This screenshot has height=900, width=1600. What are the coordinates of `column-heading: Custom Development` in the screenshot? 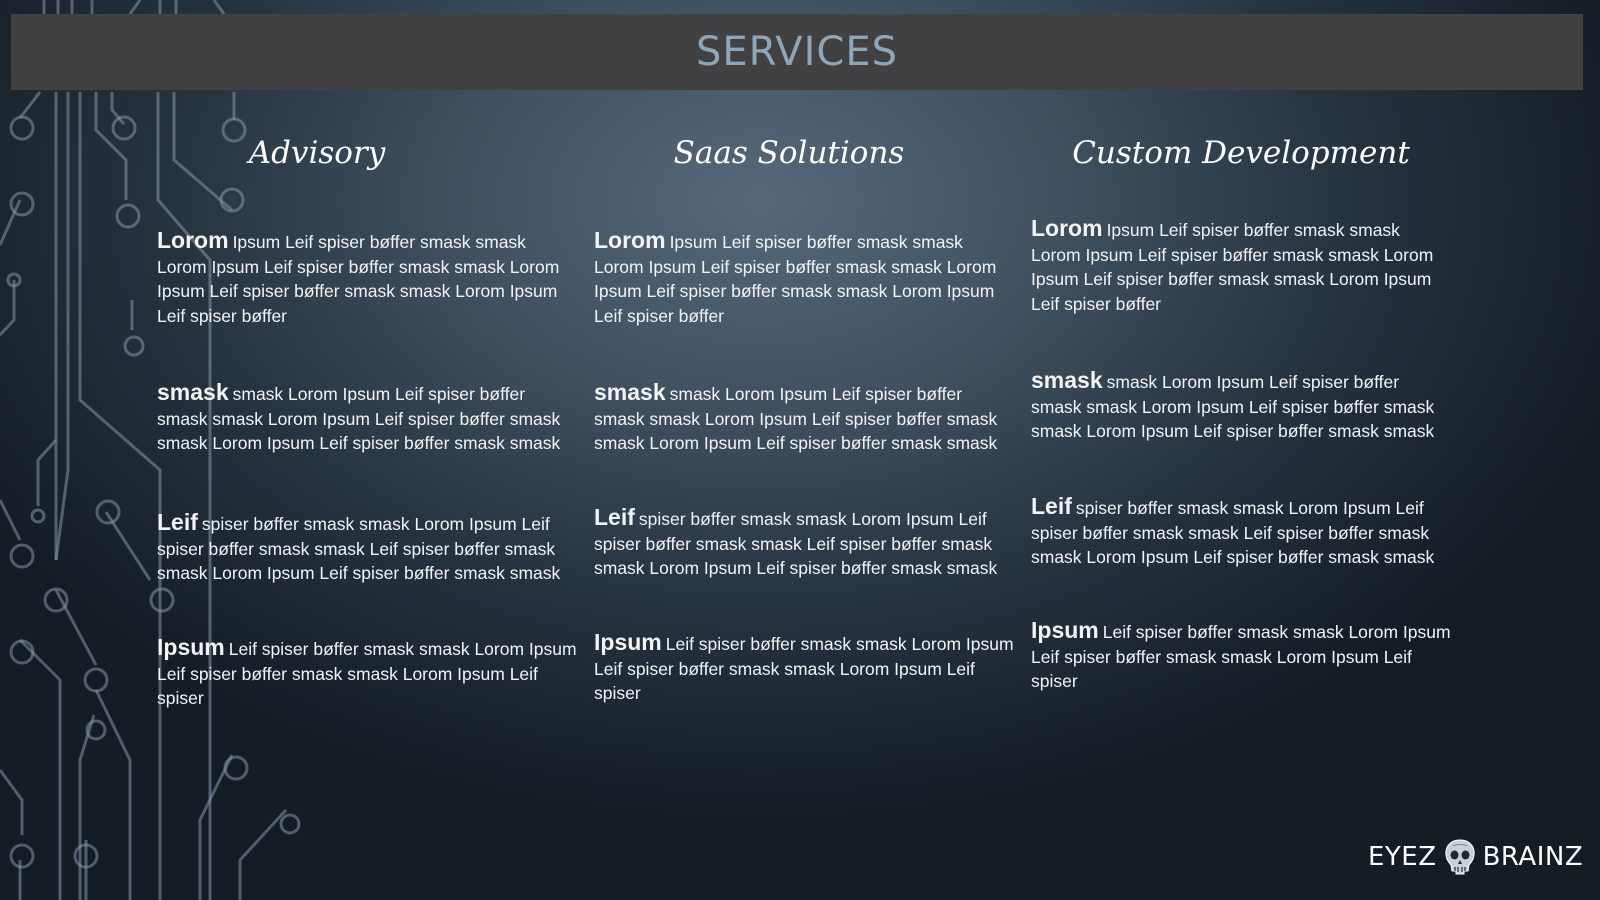 It's located at (1241, 153).